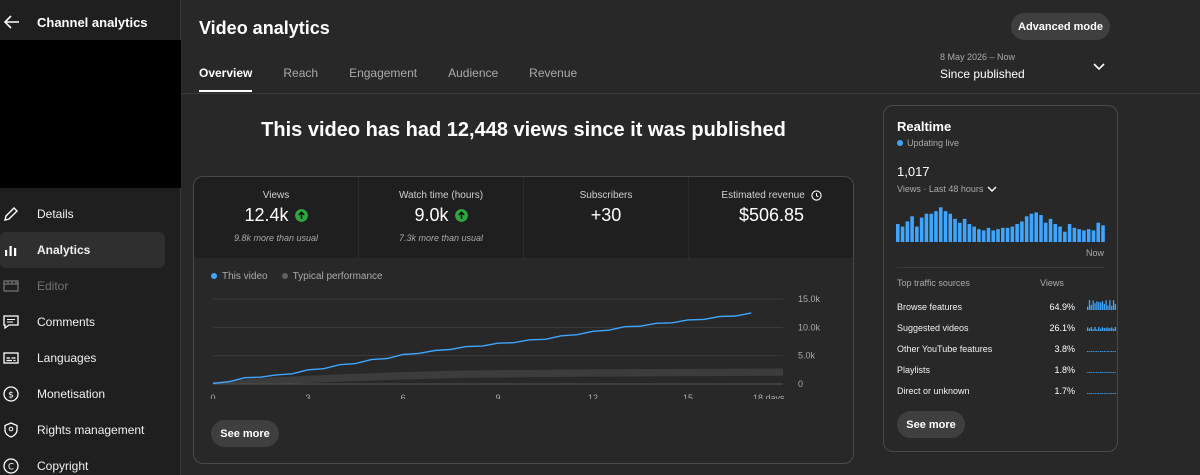 This screenshot has height=475, width=1200. Describe the element at coordinates (92, 22) in the screenshot. I see `sidebar-title: Channel analytics` at that location.